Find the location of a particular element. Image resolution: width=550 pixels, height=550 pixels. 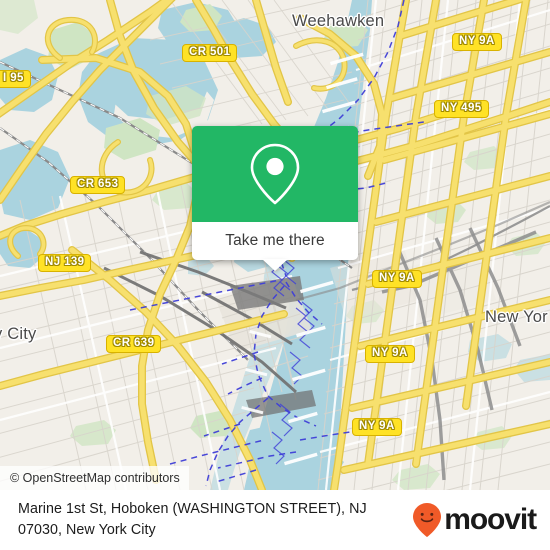

moovit-smiley-pin-icon is located at coordinates (427, 520).